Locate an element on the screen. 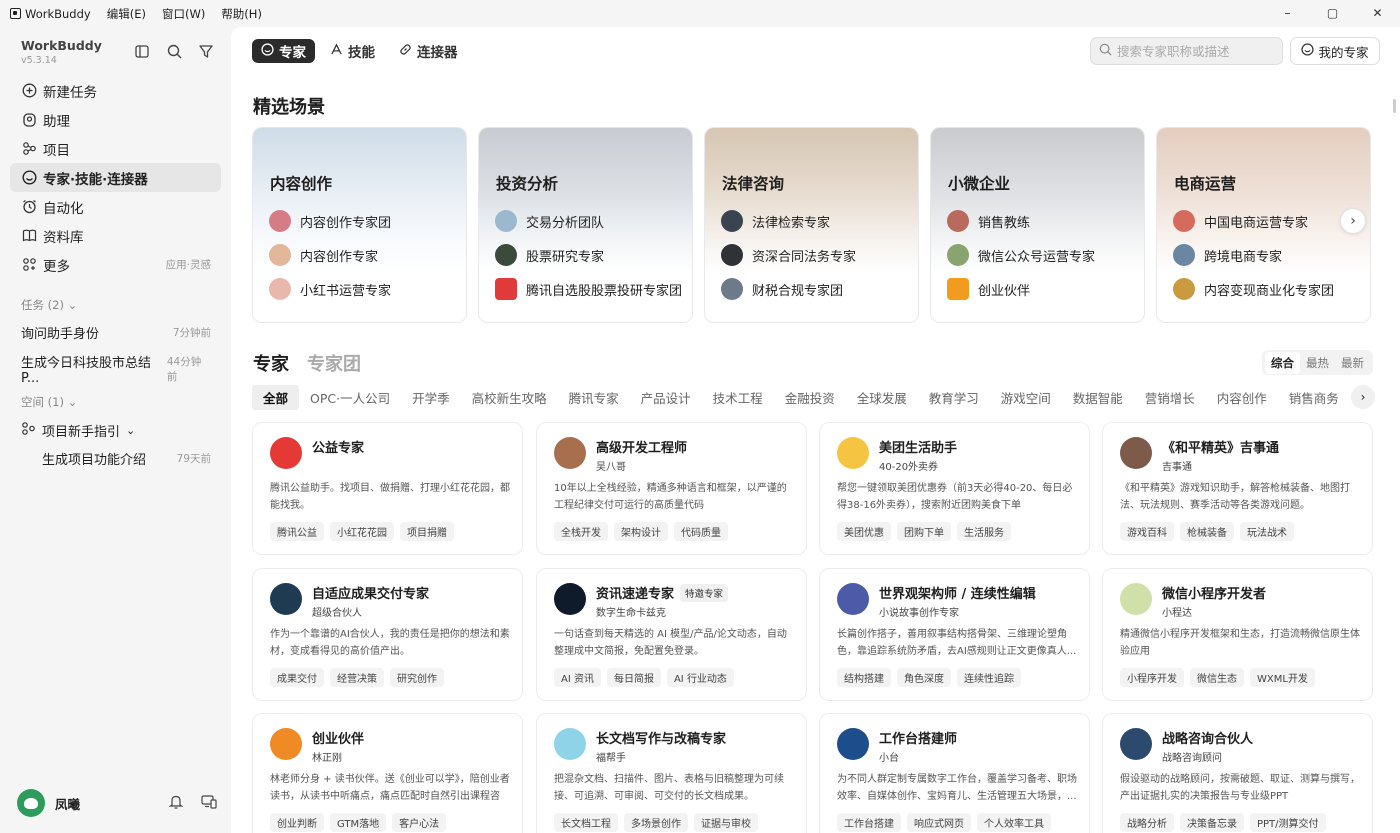 The image size is (1400, 833). scene-item-label: 内容创作专家团 is located at coordinates (346, 223).